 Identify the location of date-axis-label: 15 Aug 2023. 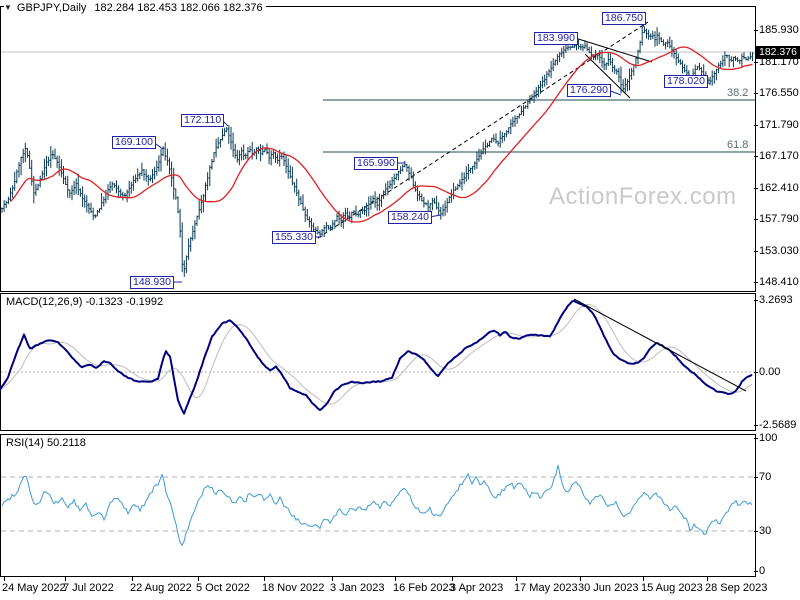
(672, 588).